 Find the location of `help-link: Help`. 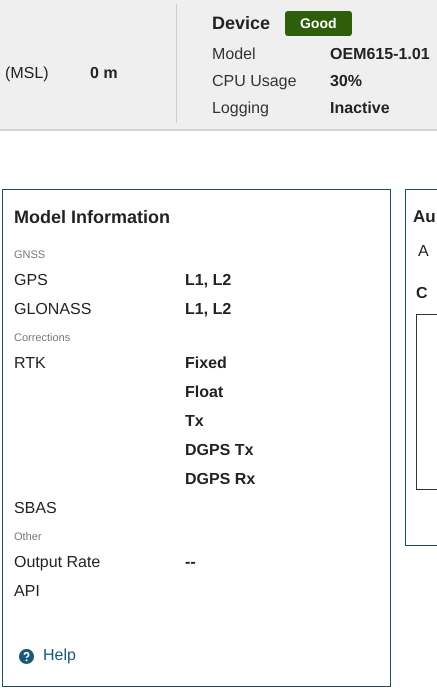

help-link: Help is located at coordinates (196, 656).